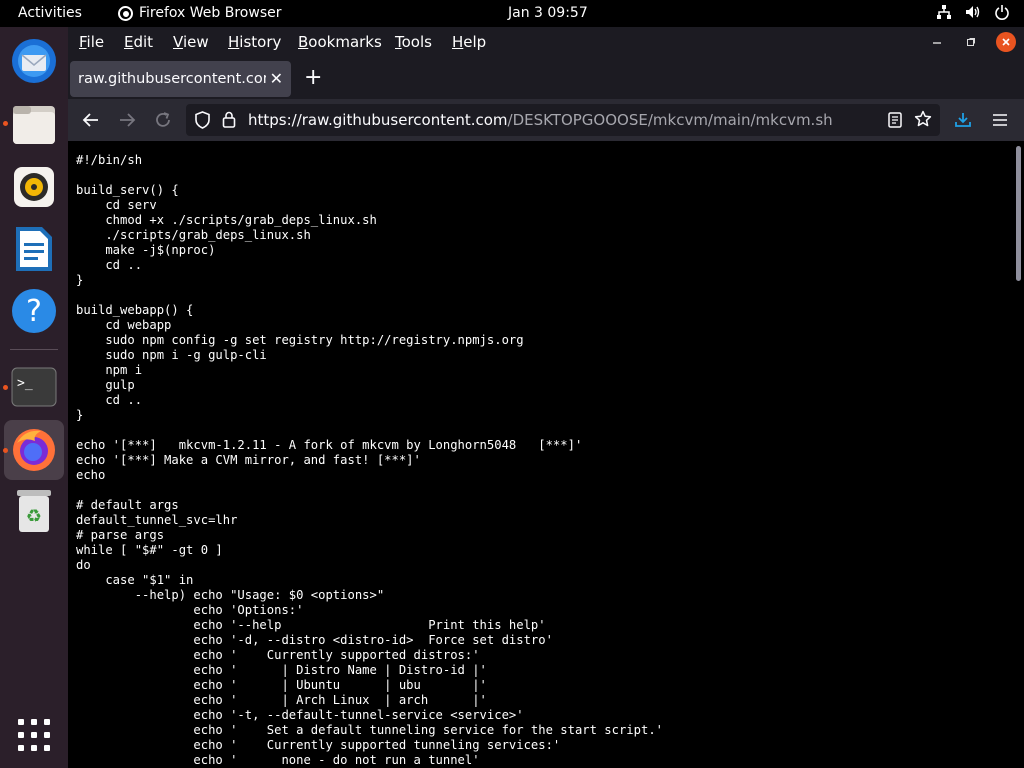 Image resolution: width=1024 pixels, height=768 pixels. I want to click on maximize-button, so click(971, 42).